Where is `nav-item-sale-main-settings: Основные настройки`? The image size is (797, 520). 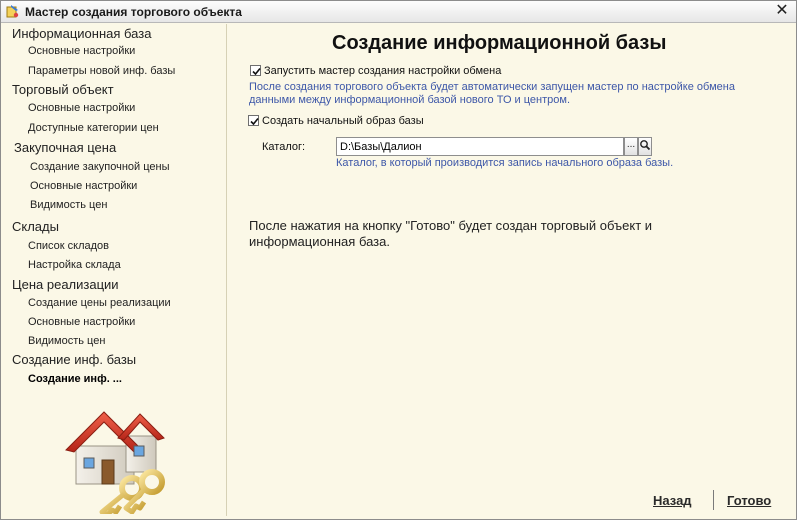
nav-item-sale-main-settings: Основные настройки is located at coordinates (81, 322).